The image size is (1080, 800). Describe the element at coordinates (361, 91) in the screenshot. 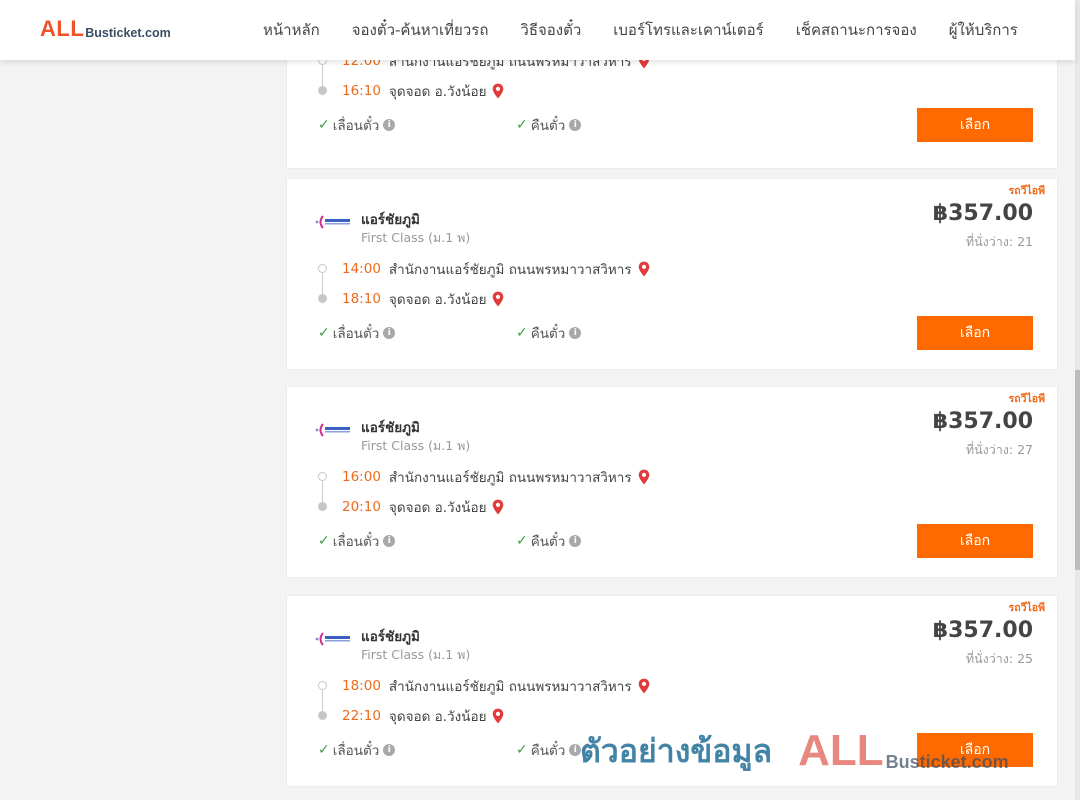

I see `arrival-time: 16:10` at that location.